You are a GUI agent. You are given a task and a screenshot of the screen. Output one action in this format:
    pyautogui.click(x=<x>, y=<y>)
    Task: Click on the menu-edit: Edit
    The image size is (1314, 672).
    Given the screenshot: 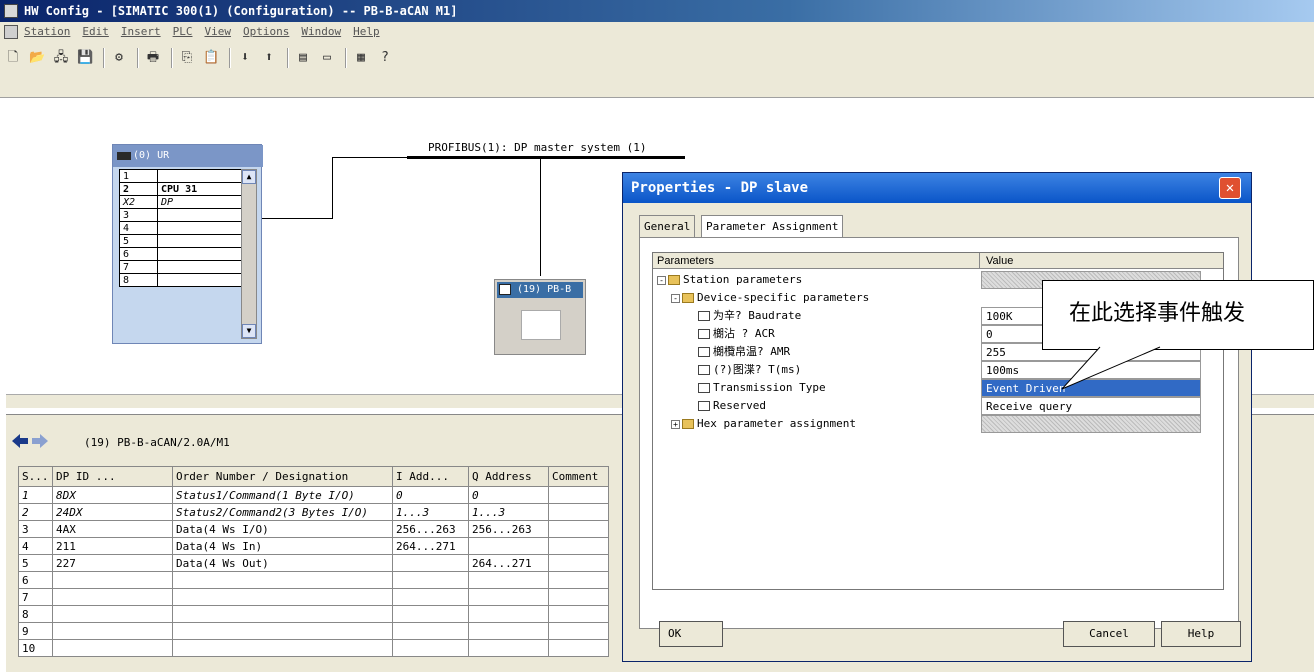 What is the action you would take?
    pyautogui.click(x=95, y=31)
    